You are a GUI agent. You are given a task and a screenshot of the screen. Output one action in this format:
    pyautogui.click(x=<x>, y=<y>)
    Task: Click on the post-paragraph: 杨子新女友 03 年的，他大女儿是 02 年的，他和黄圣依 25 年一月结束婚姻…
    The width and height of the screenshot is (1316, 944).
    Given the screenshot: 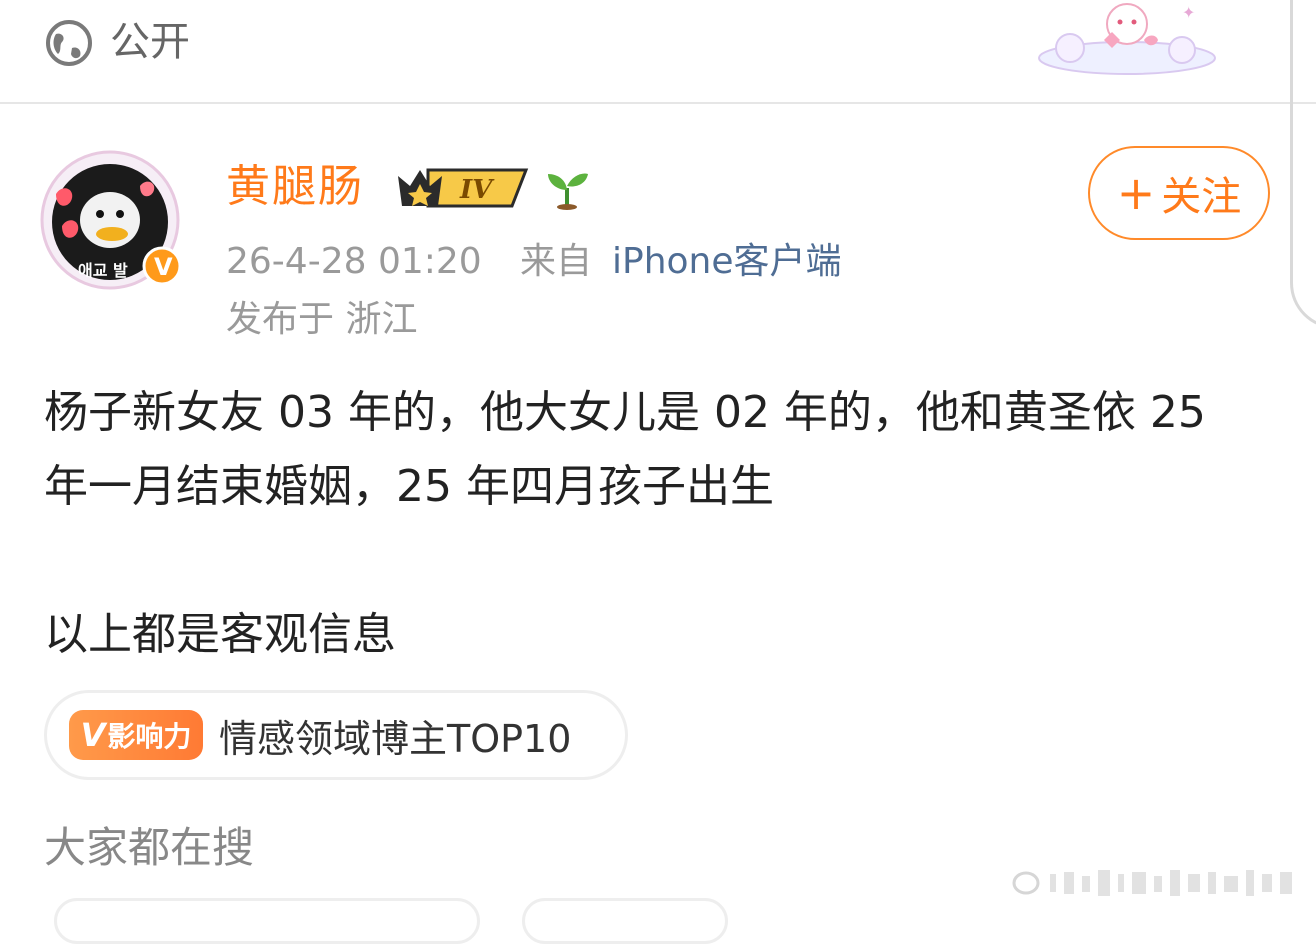 What is the action you would take?
    pyautogui.click(x=625, y=449)
    